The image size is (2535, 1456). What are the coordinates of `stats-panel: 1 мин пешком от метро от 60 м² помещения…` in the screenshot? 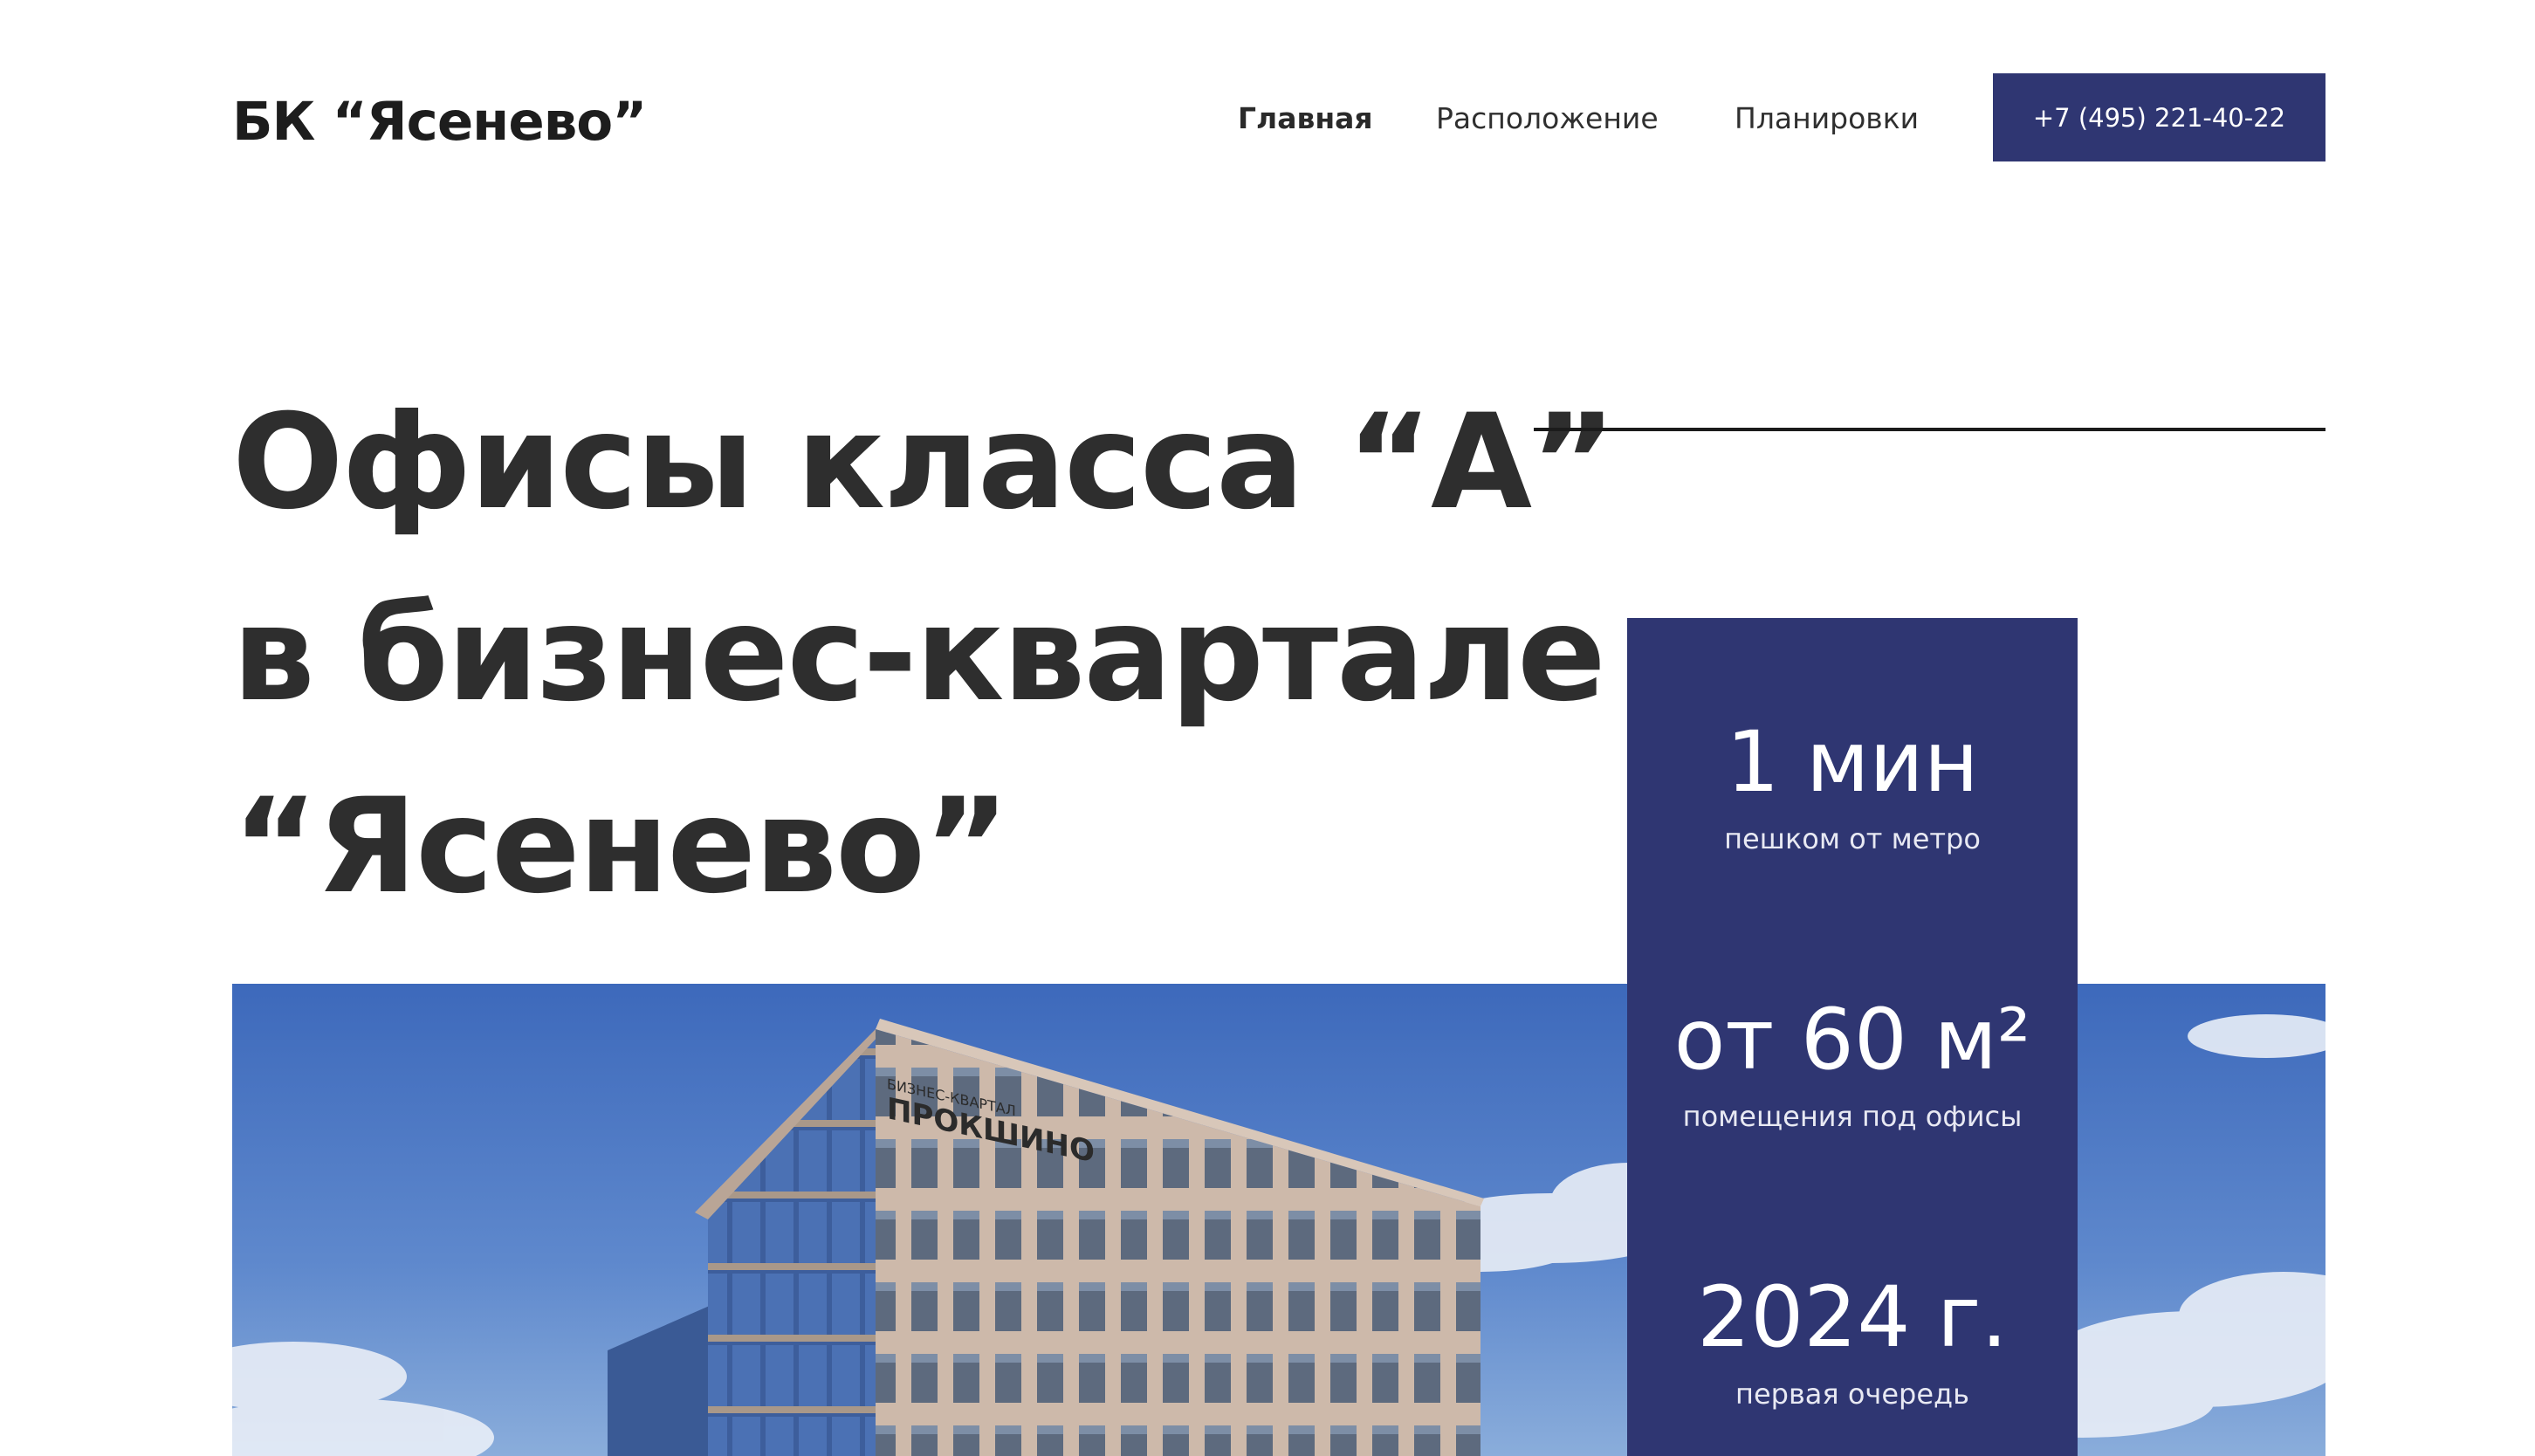 It's located at (1852, 1037).